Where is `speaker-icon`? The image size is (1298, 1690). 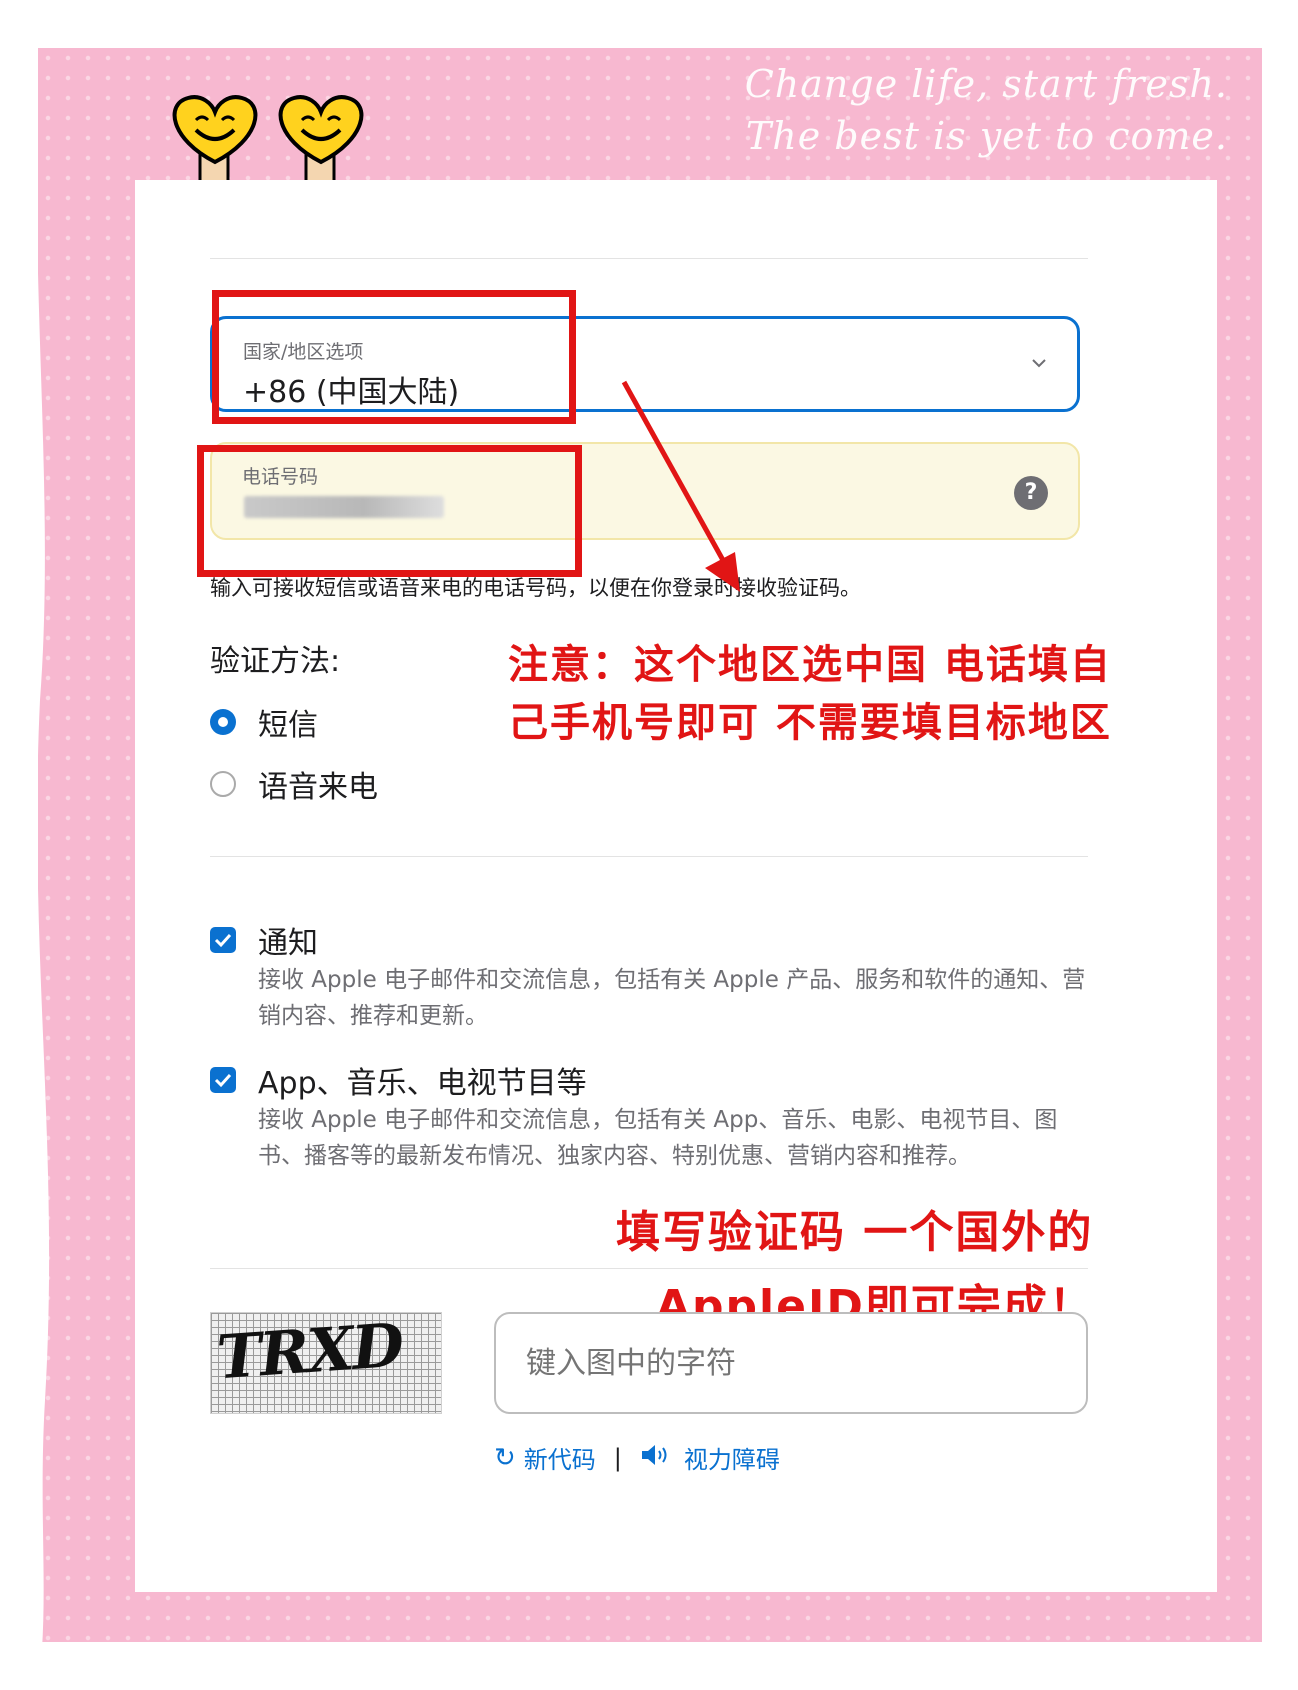
speaker-icon is located at coordinates (658, 1458).